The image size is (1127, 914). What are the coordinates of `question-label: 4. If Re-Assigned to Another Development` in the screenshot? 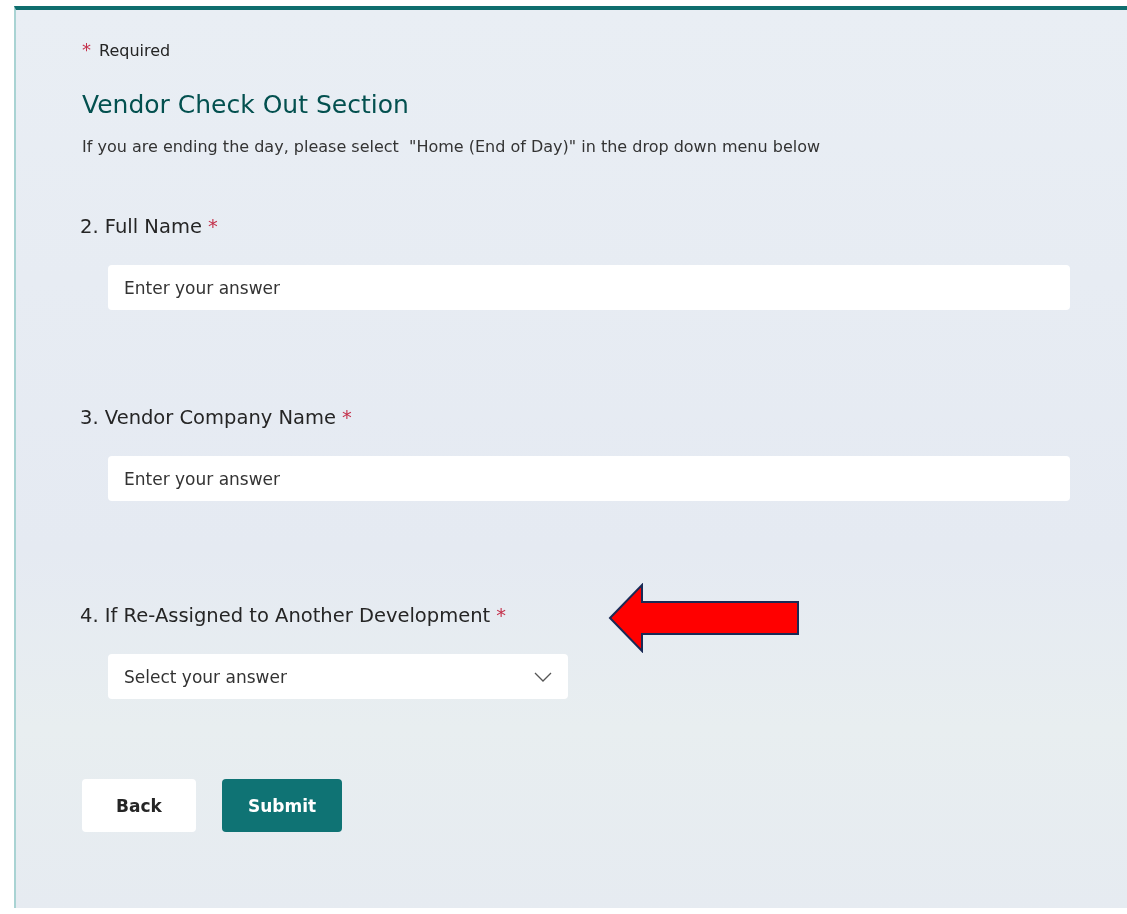 It's located at (285, 615).